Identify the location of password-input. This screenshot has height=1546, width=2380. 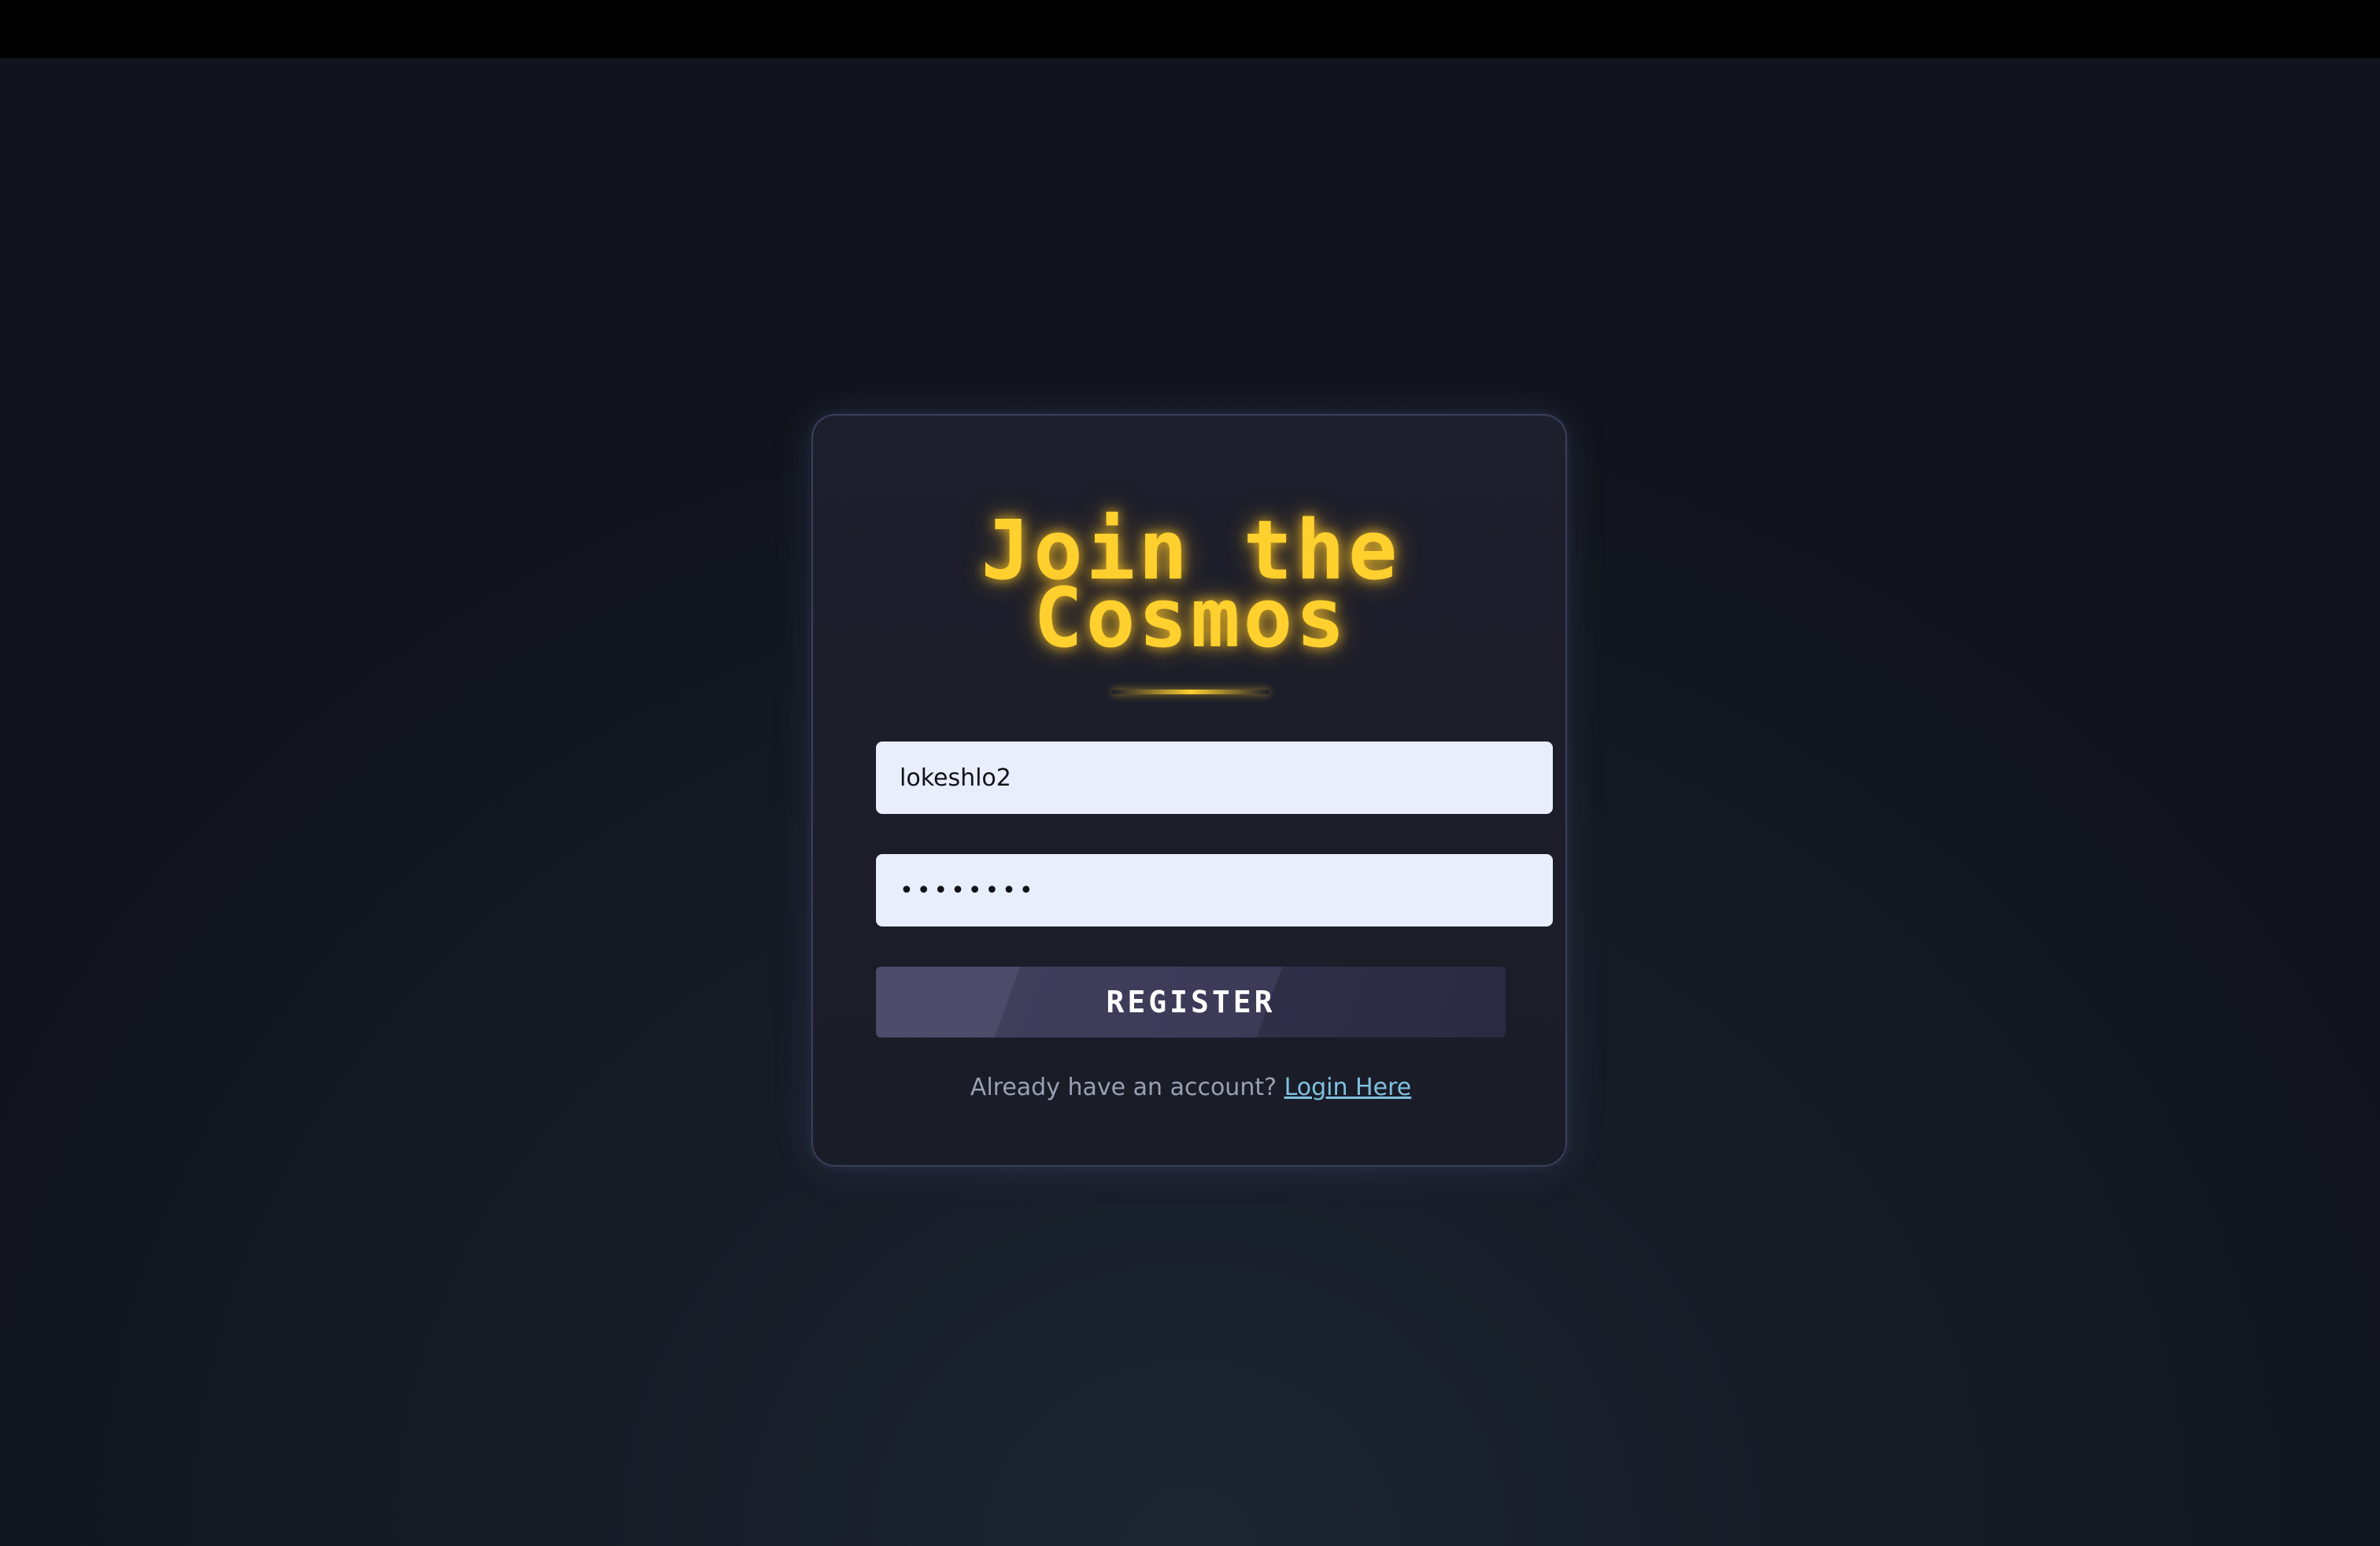
(1214, 890).